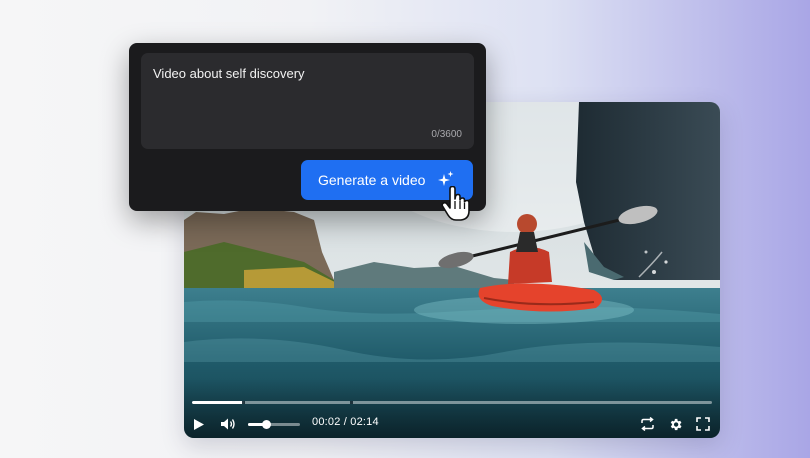 The height and width of the screenshot is (458, 810). I want to click on character-count: 0/3600, so click(446, 134).